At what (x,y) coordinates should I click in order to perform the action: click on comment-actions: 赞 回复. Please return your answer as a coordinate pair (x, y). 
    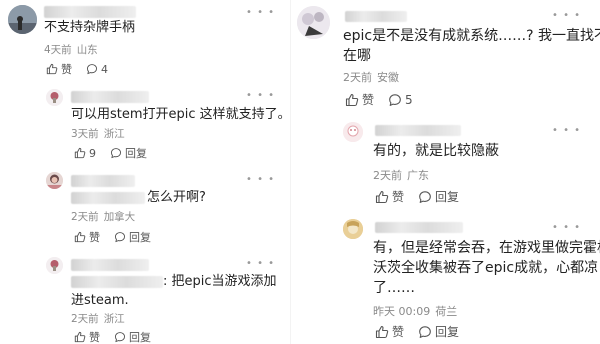
    Looking at the image, I should click on (424, 196).